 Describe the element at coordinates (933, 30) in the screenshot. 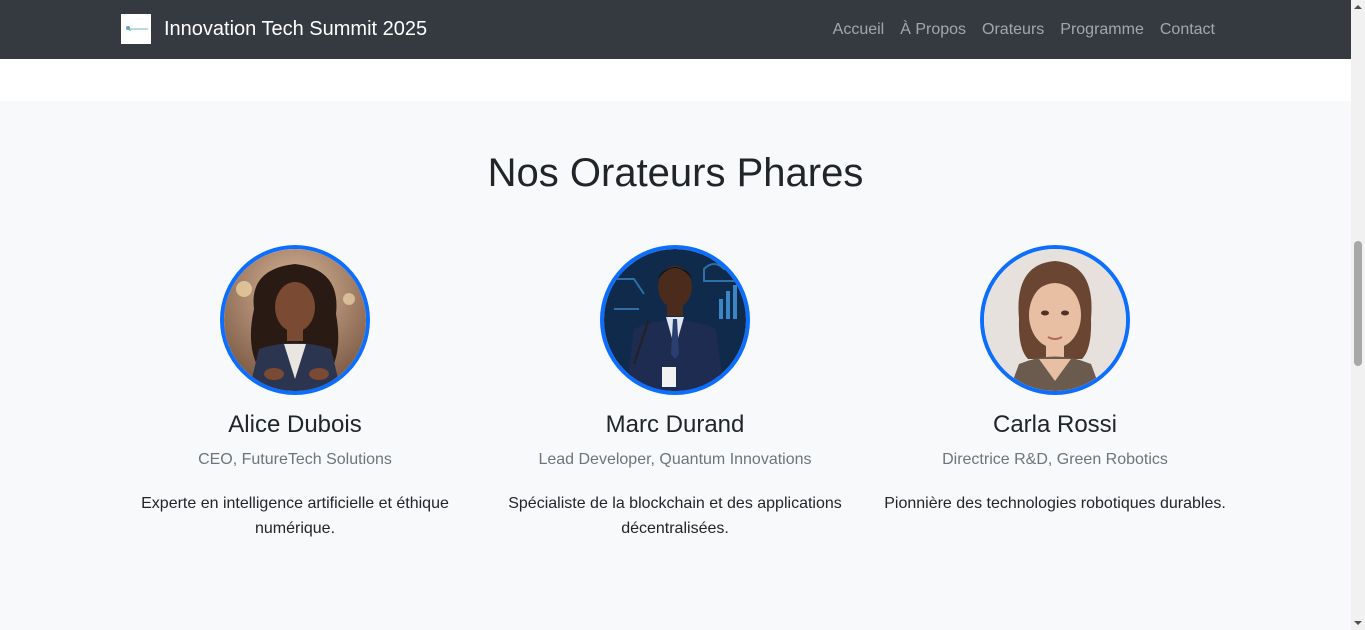

I see `nav-link-a-propos: À Propos` at that location.